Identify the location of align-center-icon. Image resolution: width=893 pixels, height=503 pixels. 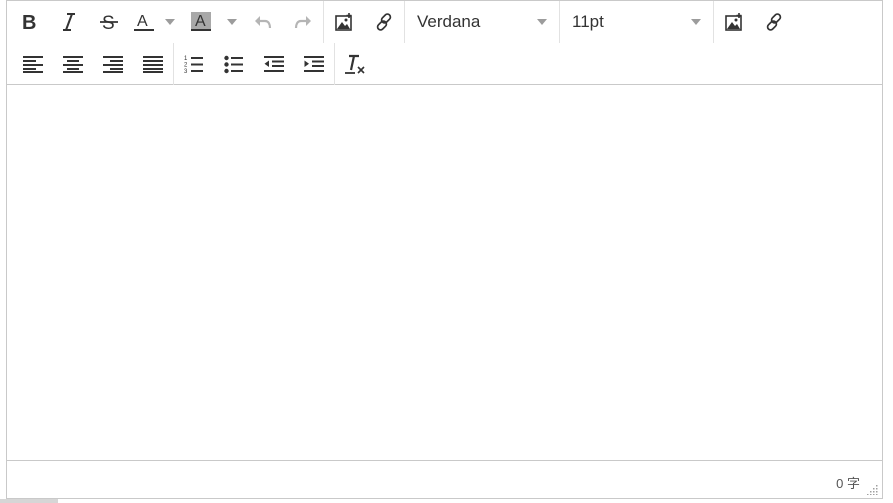
(73, 64).